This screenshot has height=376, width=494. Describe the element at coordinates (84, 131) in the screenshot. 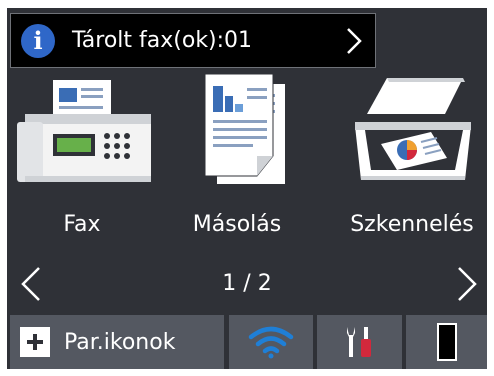

I see `fax-machine-icon` at that location.